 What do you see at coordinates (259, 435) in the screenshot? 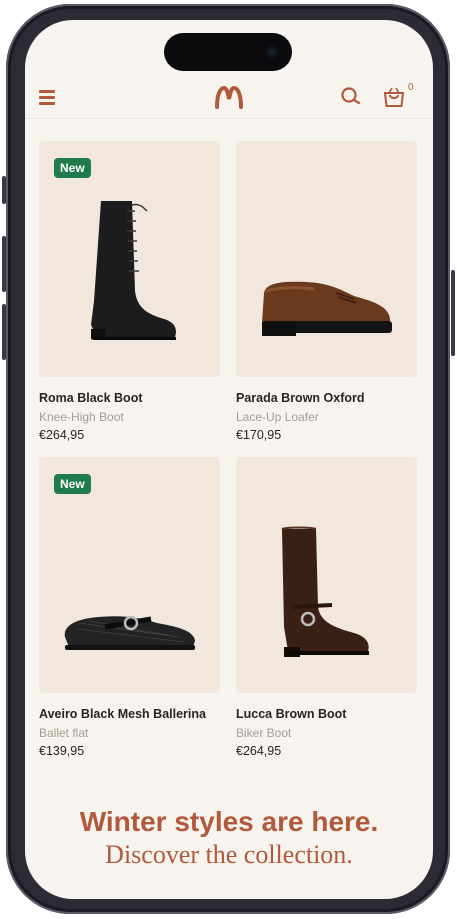
I see `product-price: €170,95` at bounding box center [259, 435].